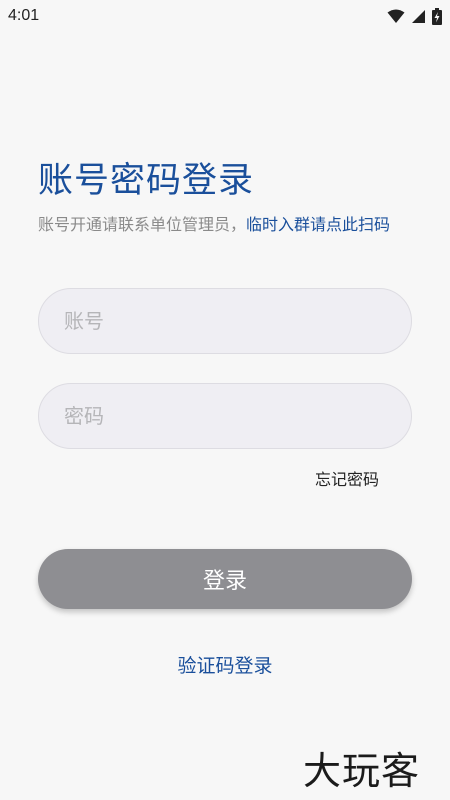 The height and width of the screenshot is (800, 450). I want to click on status-bar: 4:01, so click(225, 16).